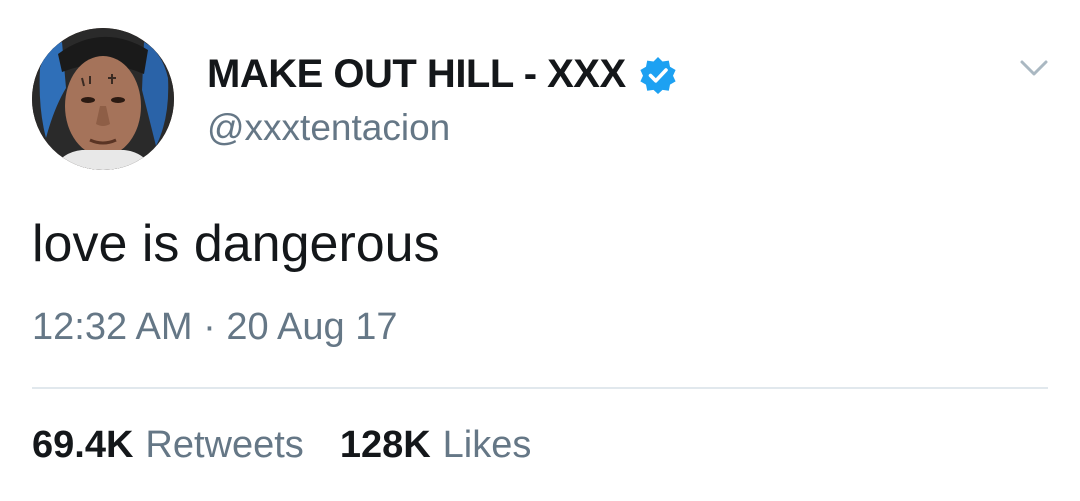  I want to click on chevron-down-icon, so click(1034, 68).